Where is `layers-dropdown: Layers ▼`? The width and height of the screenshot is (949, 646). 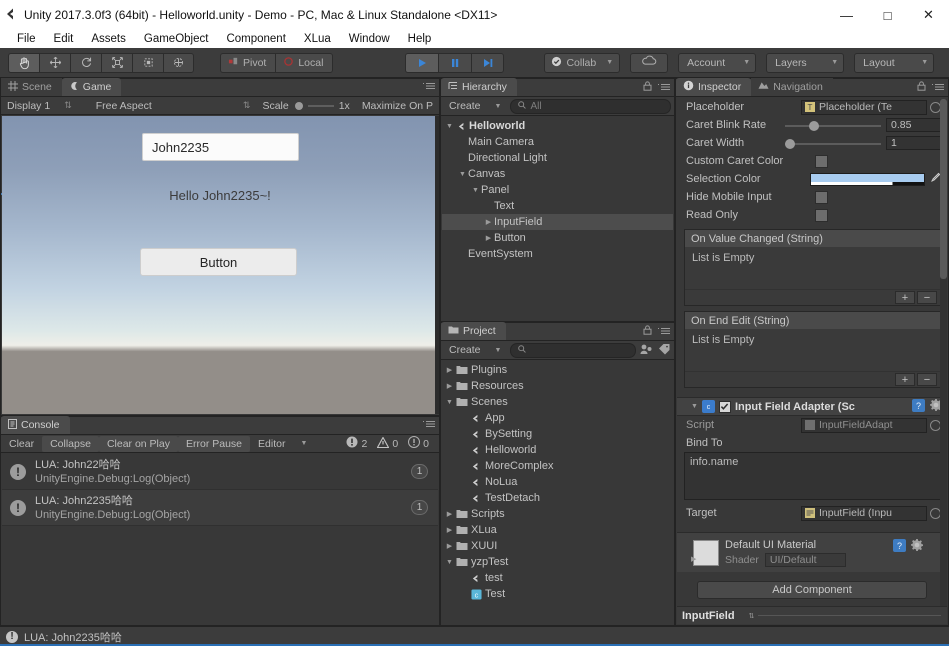 layers-dropdown: Layers ▼ is located at coordinates (805, 62).